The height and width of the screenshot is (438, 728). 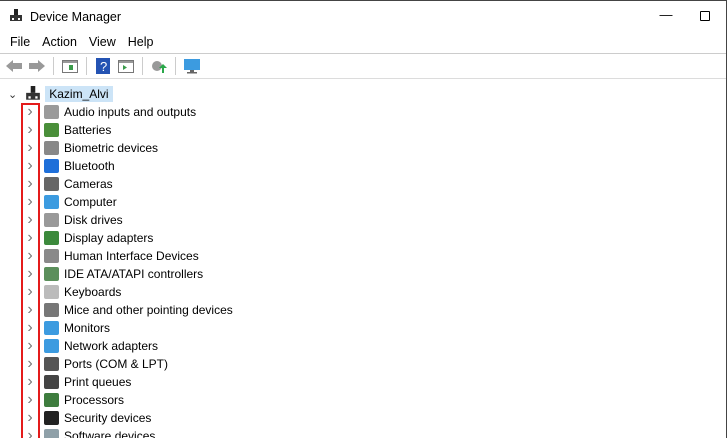 I want to click on menu-action: Action, so click(x=59, y=42).